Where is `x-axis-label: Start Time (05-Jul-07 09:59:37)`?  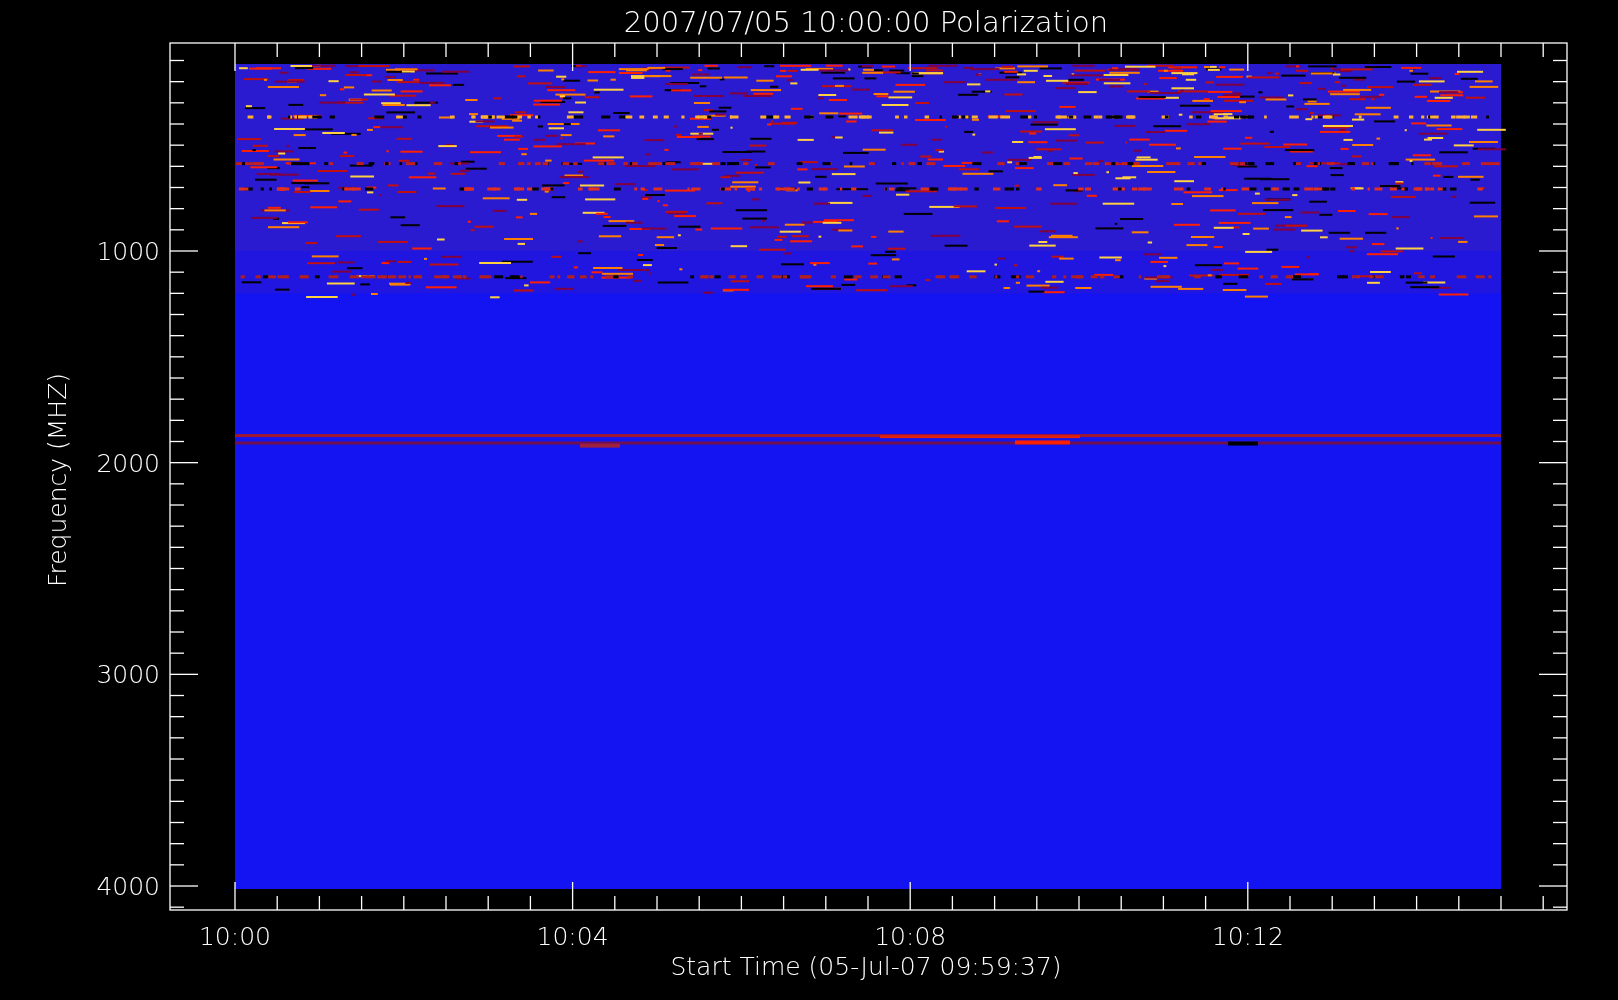 x-axis-label: Start Time (05-Jul-07 09:59:37) is located at coordinates (866, 966).